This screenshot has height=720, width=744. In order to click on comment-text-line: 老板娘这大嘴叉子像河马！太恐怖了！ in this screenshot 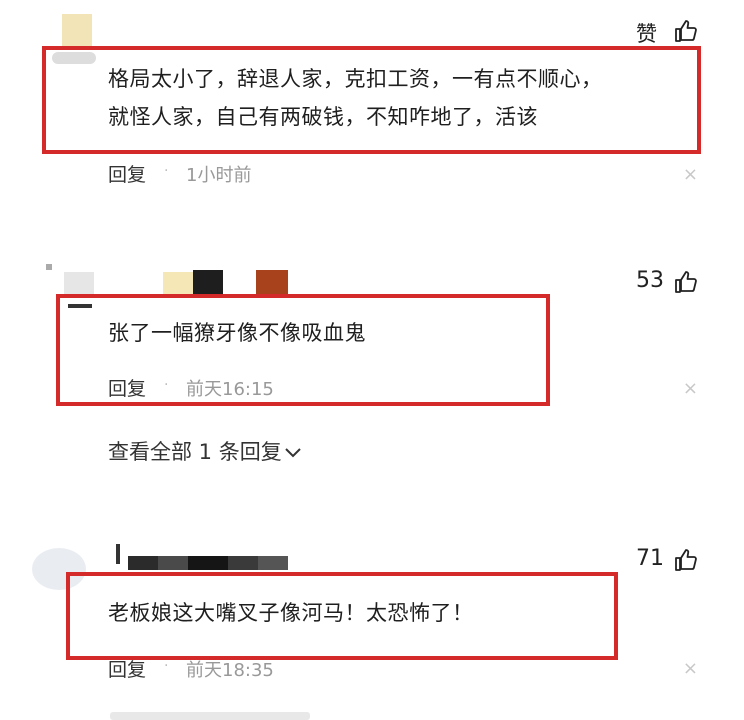, I will do `click(291, 613)`.